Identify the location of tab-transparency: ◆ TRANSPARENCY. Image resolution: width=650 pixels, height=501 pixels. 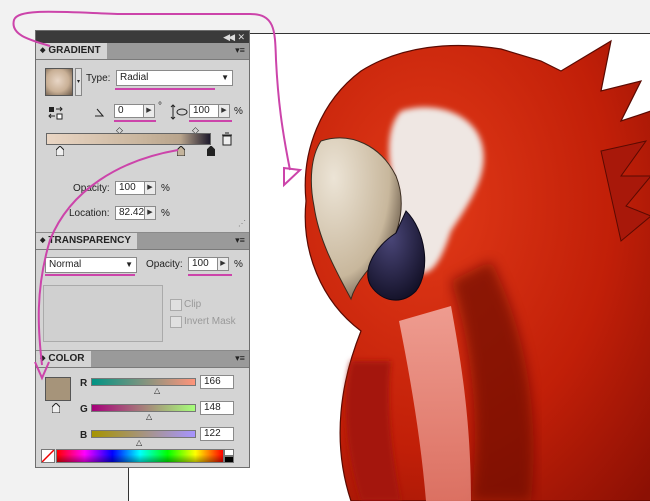
(86, 241).